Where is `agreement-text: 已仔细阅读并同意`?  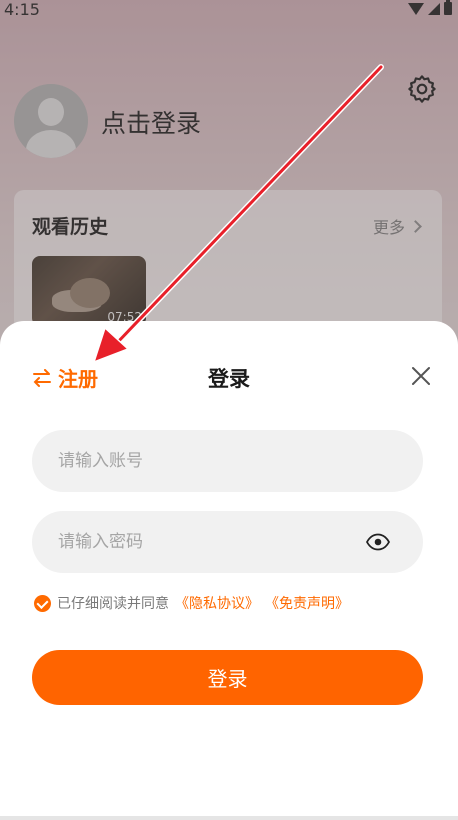 agreement-text: 已仔细阅读并同意 is located at coordinates (113, 604).